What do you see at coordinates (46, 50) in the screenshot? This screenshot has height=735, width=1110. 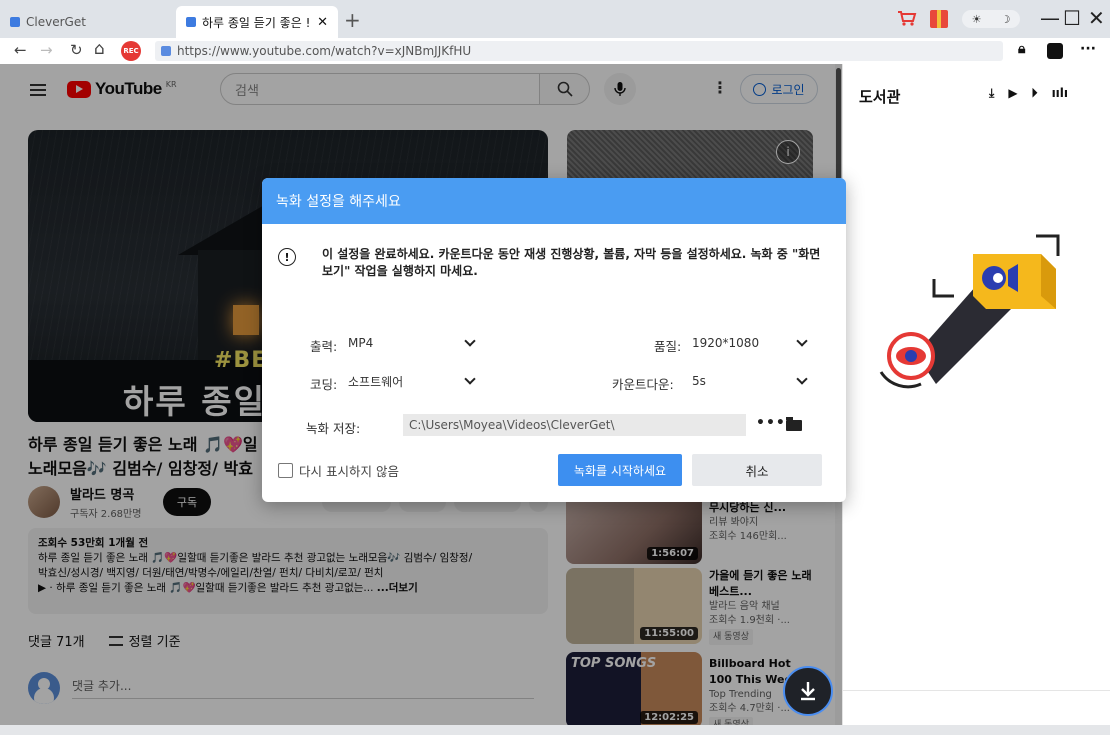 I see `forward-button: →` at bounding box center [46, 50].